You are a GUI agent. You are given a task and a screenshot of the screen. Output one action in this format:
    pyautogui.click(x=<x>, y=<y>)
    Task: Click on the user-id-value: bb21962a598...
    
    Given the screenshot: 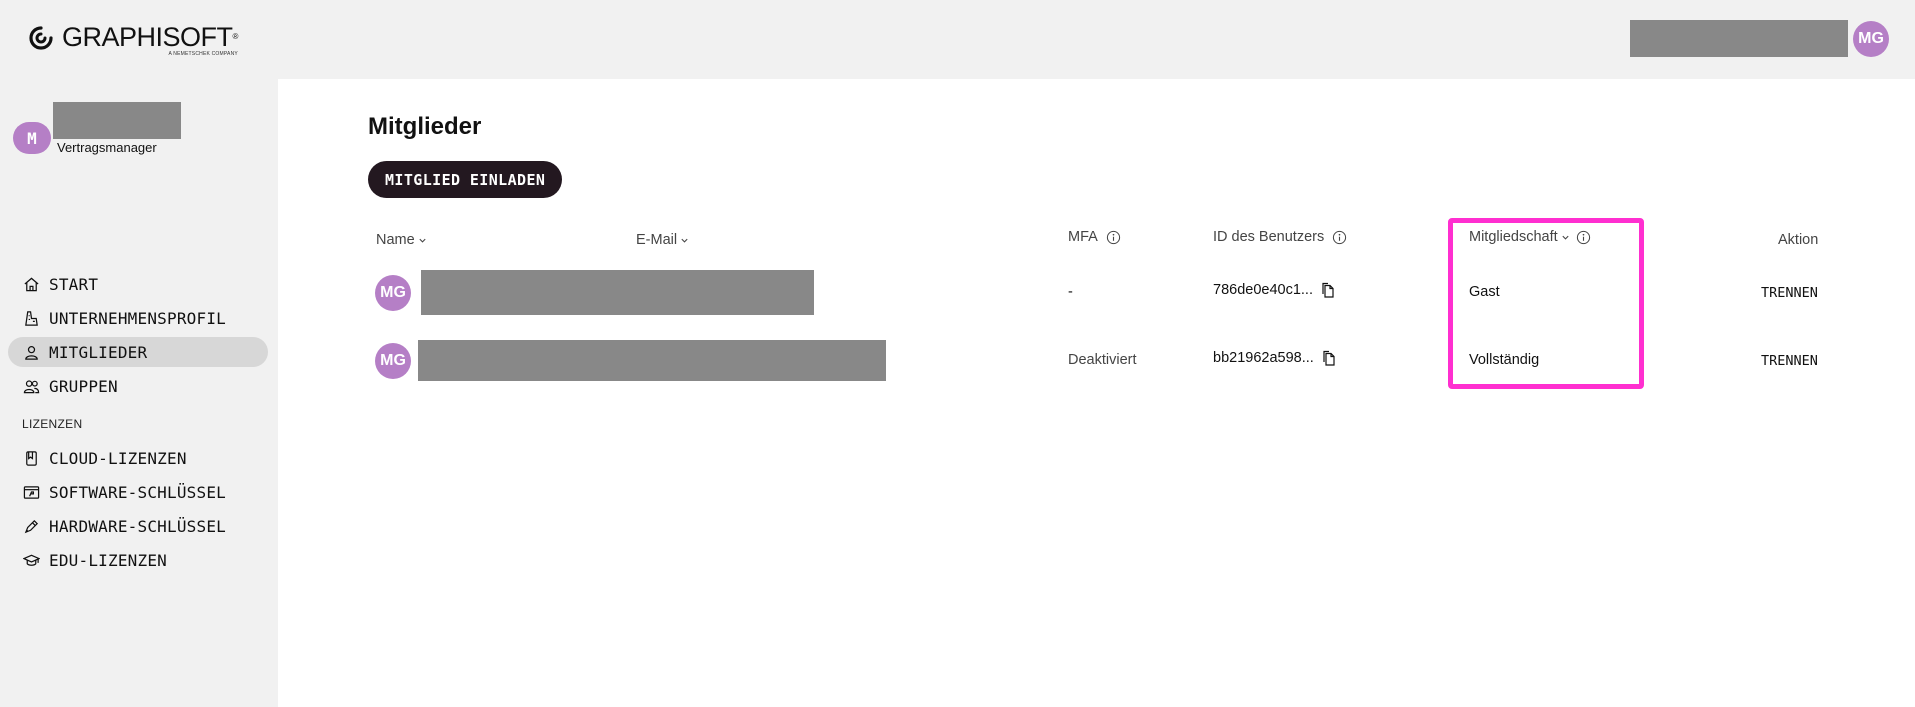 What is the action you would take?
    pyautogui.click(x=1263, y=358)
    